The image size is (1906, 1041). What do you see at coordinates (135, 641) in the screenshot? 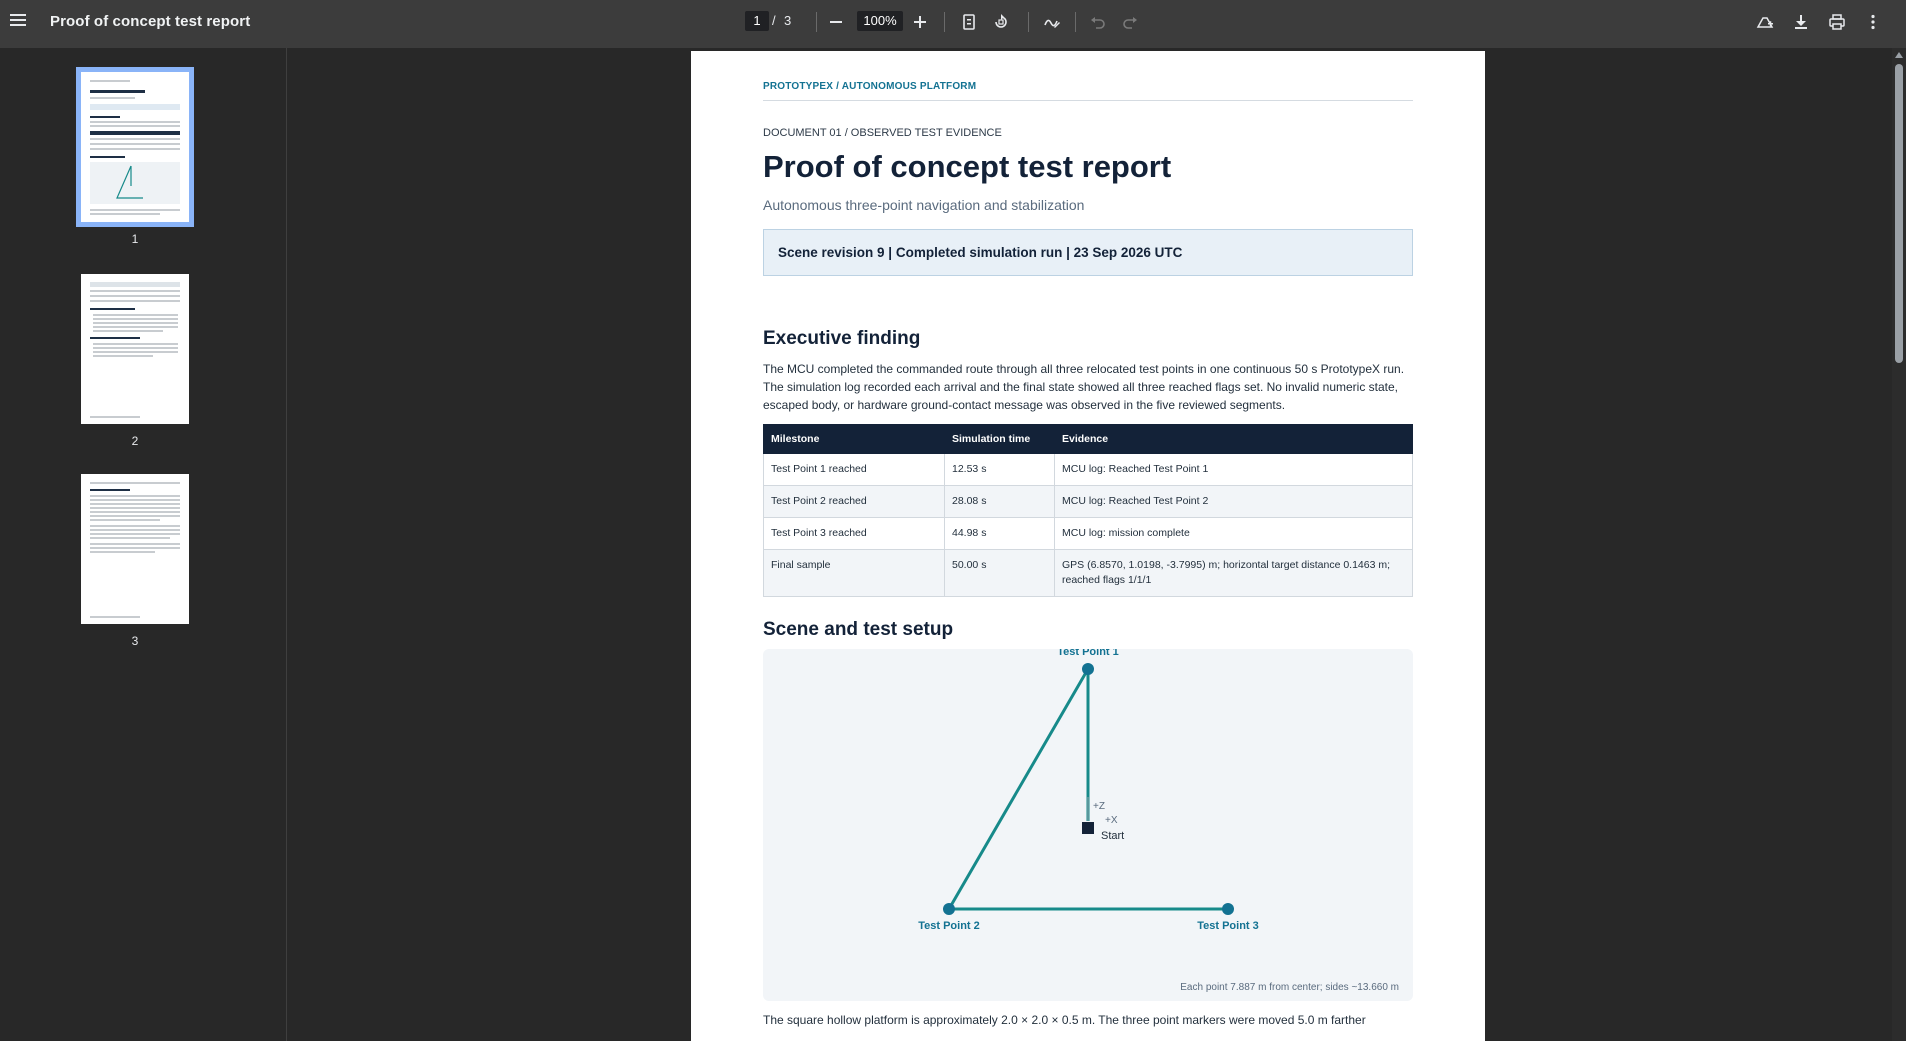
I see `thumbnail-label: 3` at bounding box center [135, 641].